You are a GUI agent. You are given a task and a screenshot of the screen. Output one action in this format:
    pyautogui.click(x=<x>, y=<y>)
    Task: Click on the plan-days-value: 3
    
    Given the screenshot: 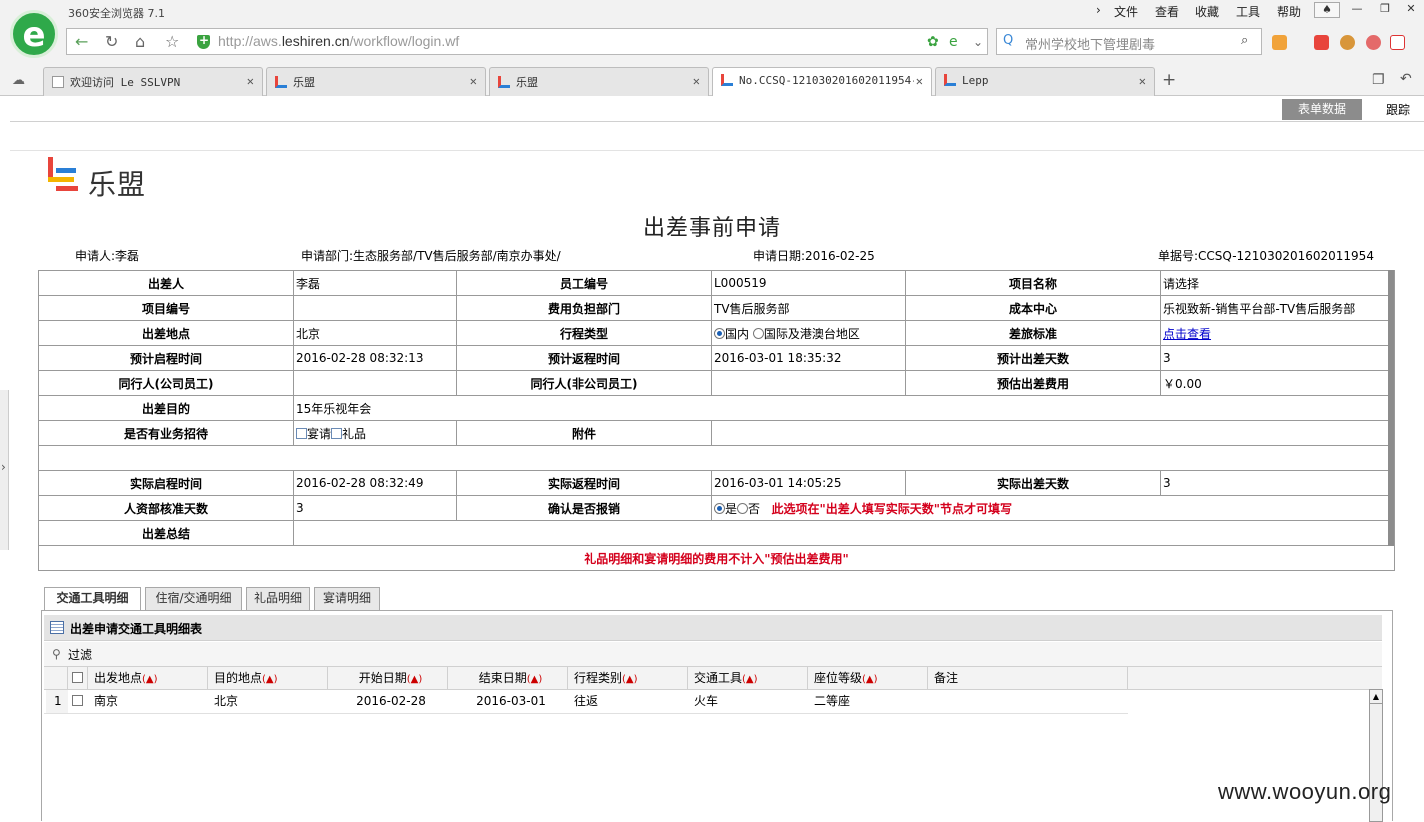 What is the action you would take?
    pyautogui.click(x=1277, y=358)
    